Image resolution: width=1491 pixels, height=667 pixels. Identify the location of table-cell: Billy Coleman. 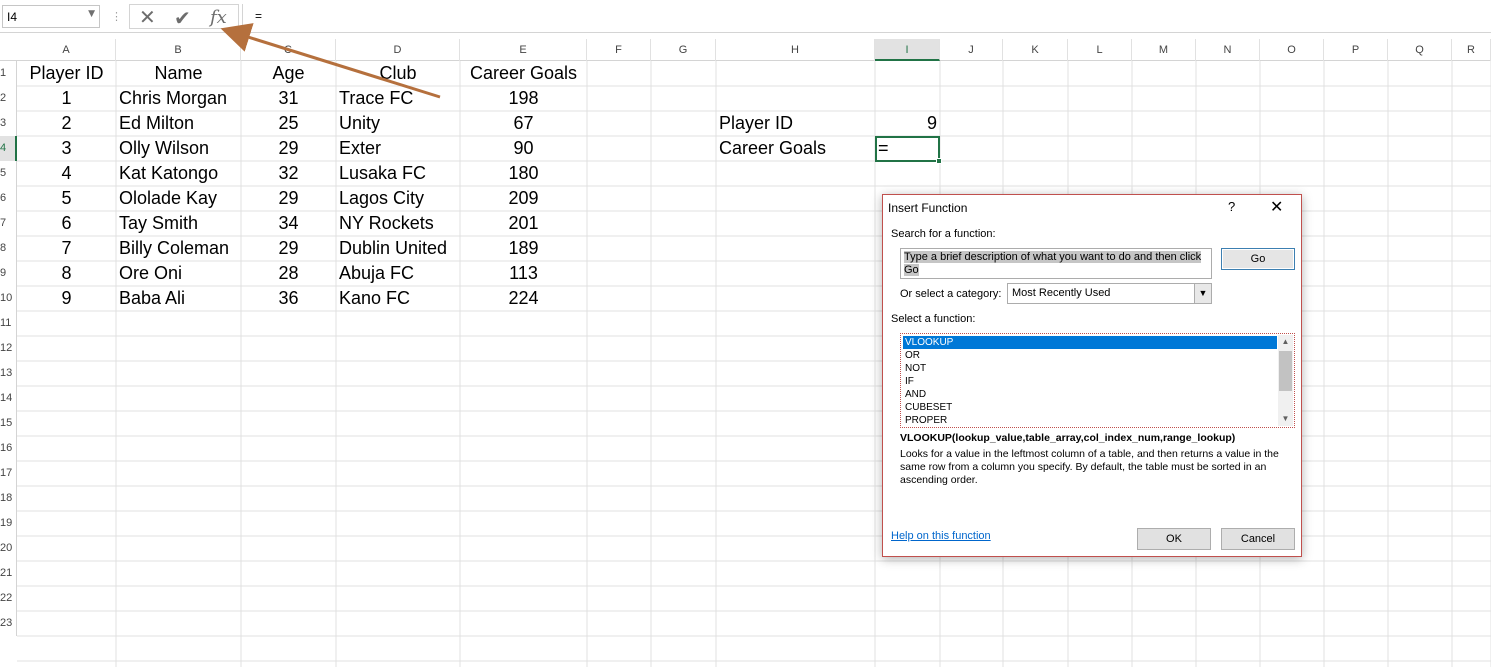
(178, 248).